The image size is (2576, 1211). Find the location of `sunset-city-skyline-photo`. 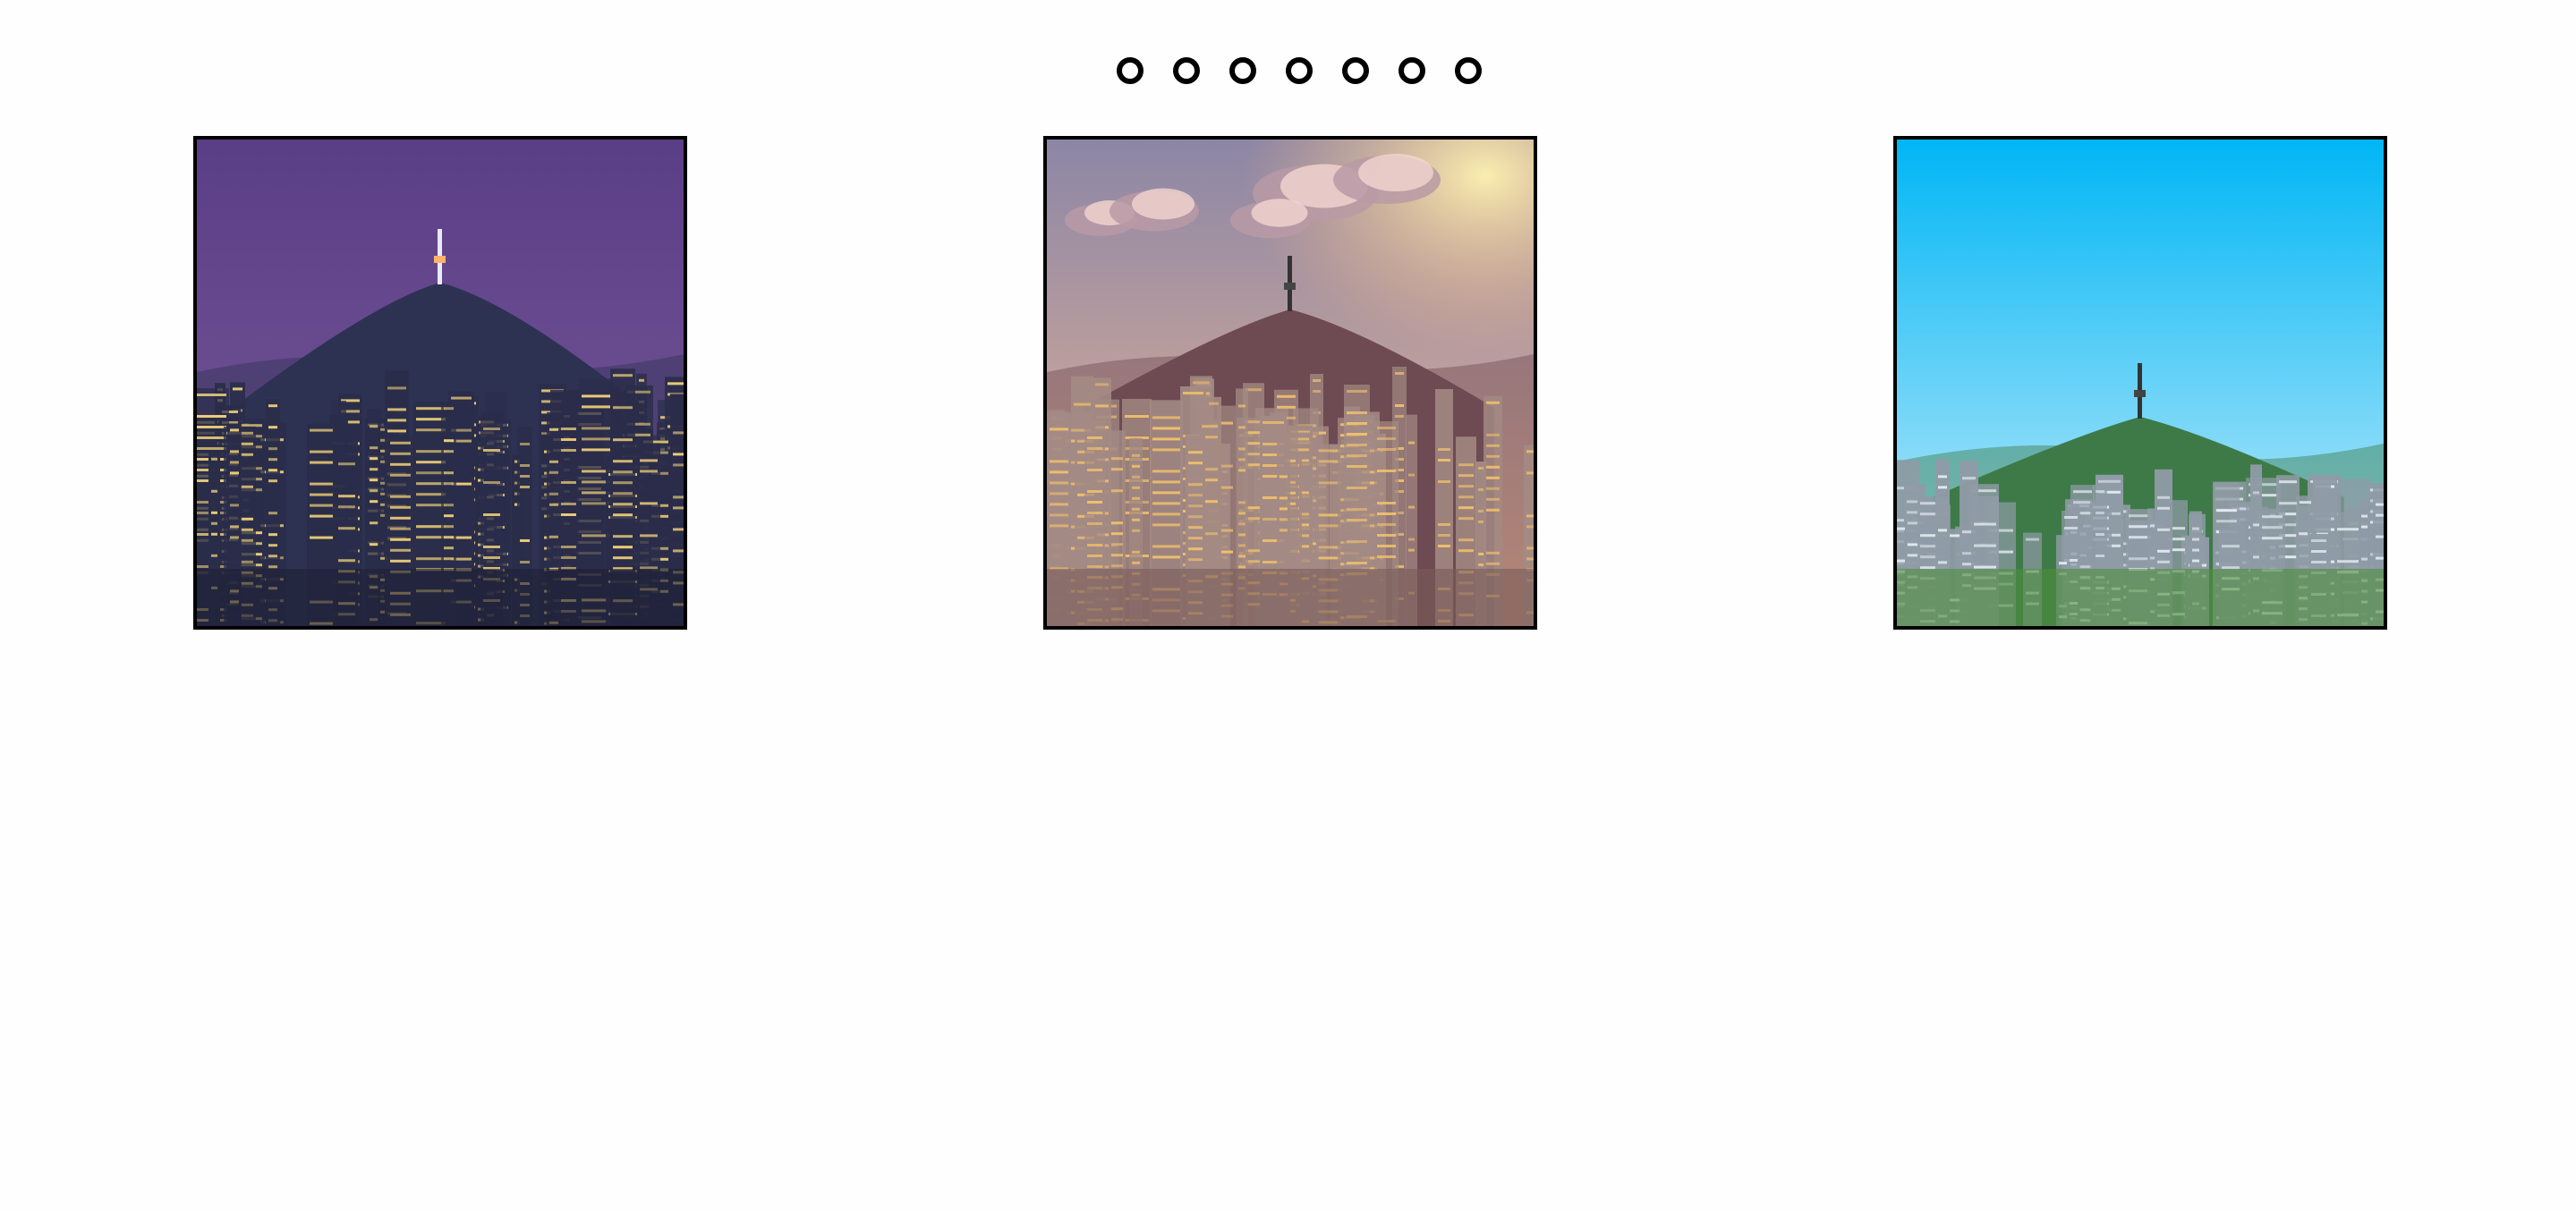

sunset-city-skyline-photo is located at coordinates (1290, 383).